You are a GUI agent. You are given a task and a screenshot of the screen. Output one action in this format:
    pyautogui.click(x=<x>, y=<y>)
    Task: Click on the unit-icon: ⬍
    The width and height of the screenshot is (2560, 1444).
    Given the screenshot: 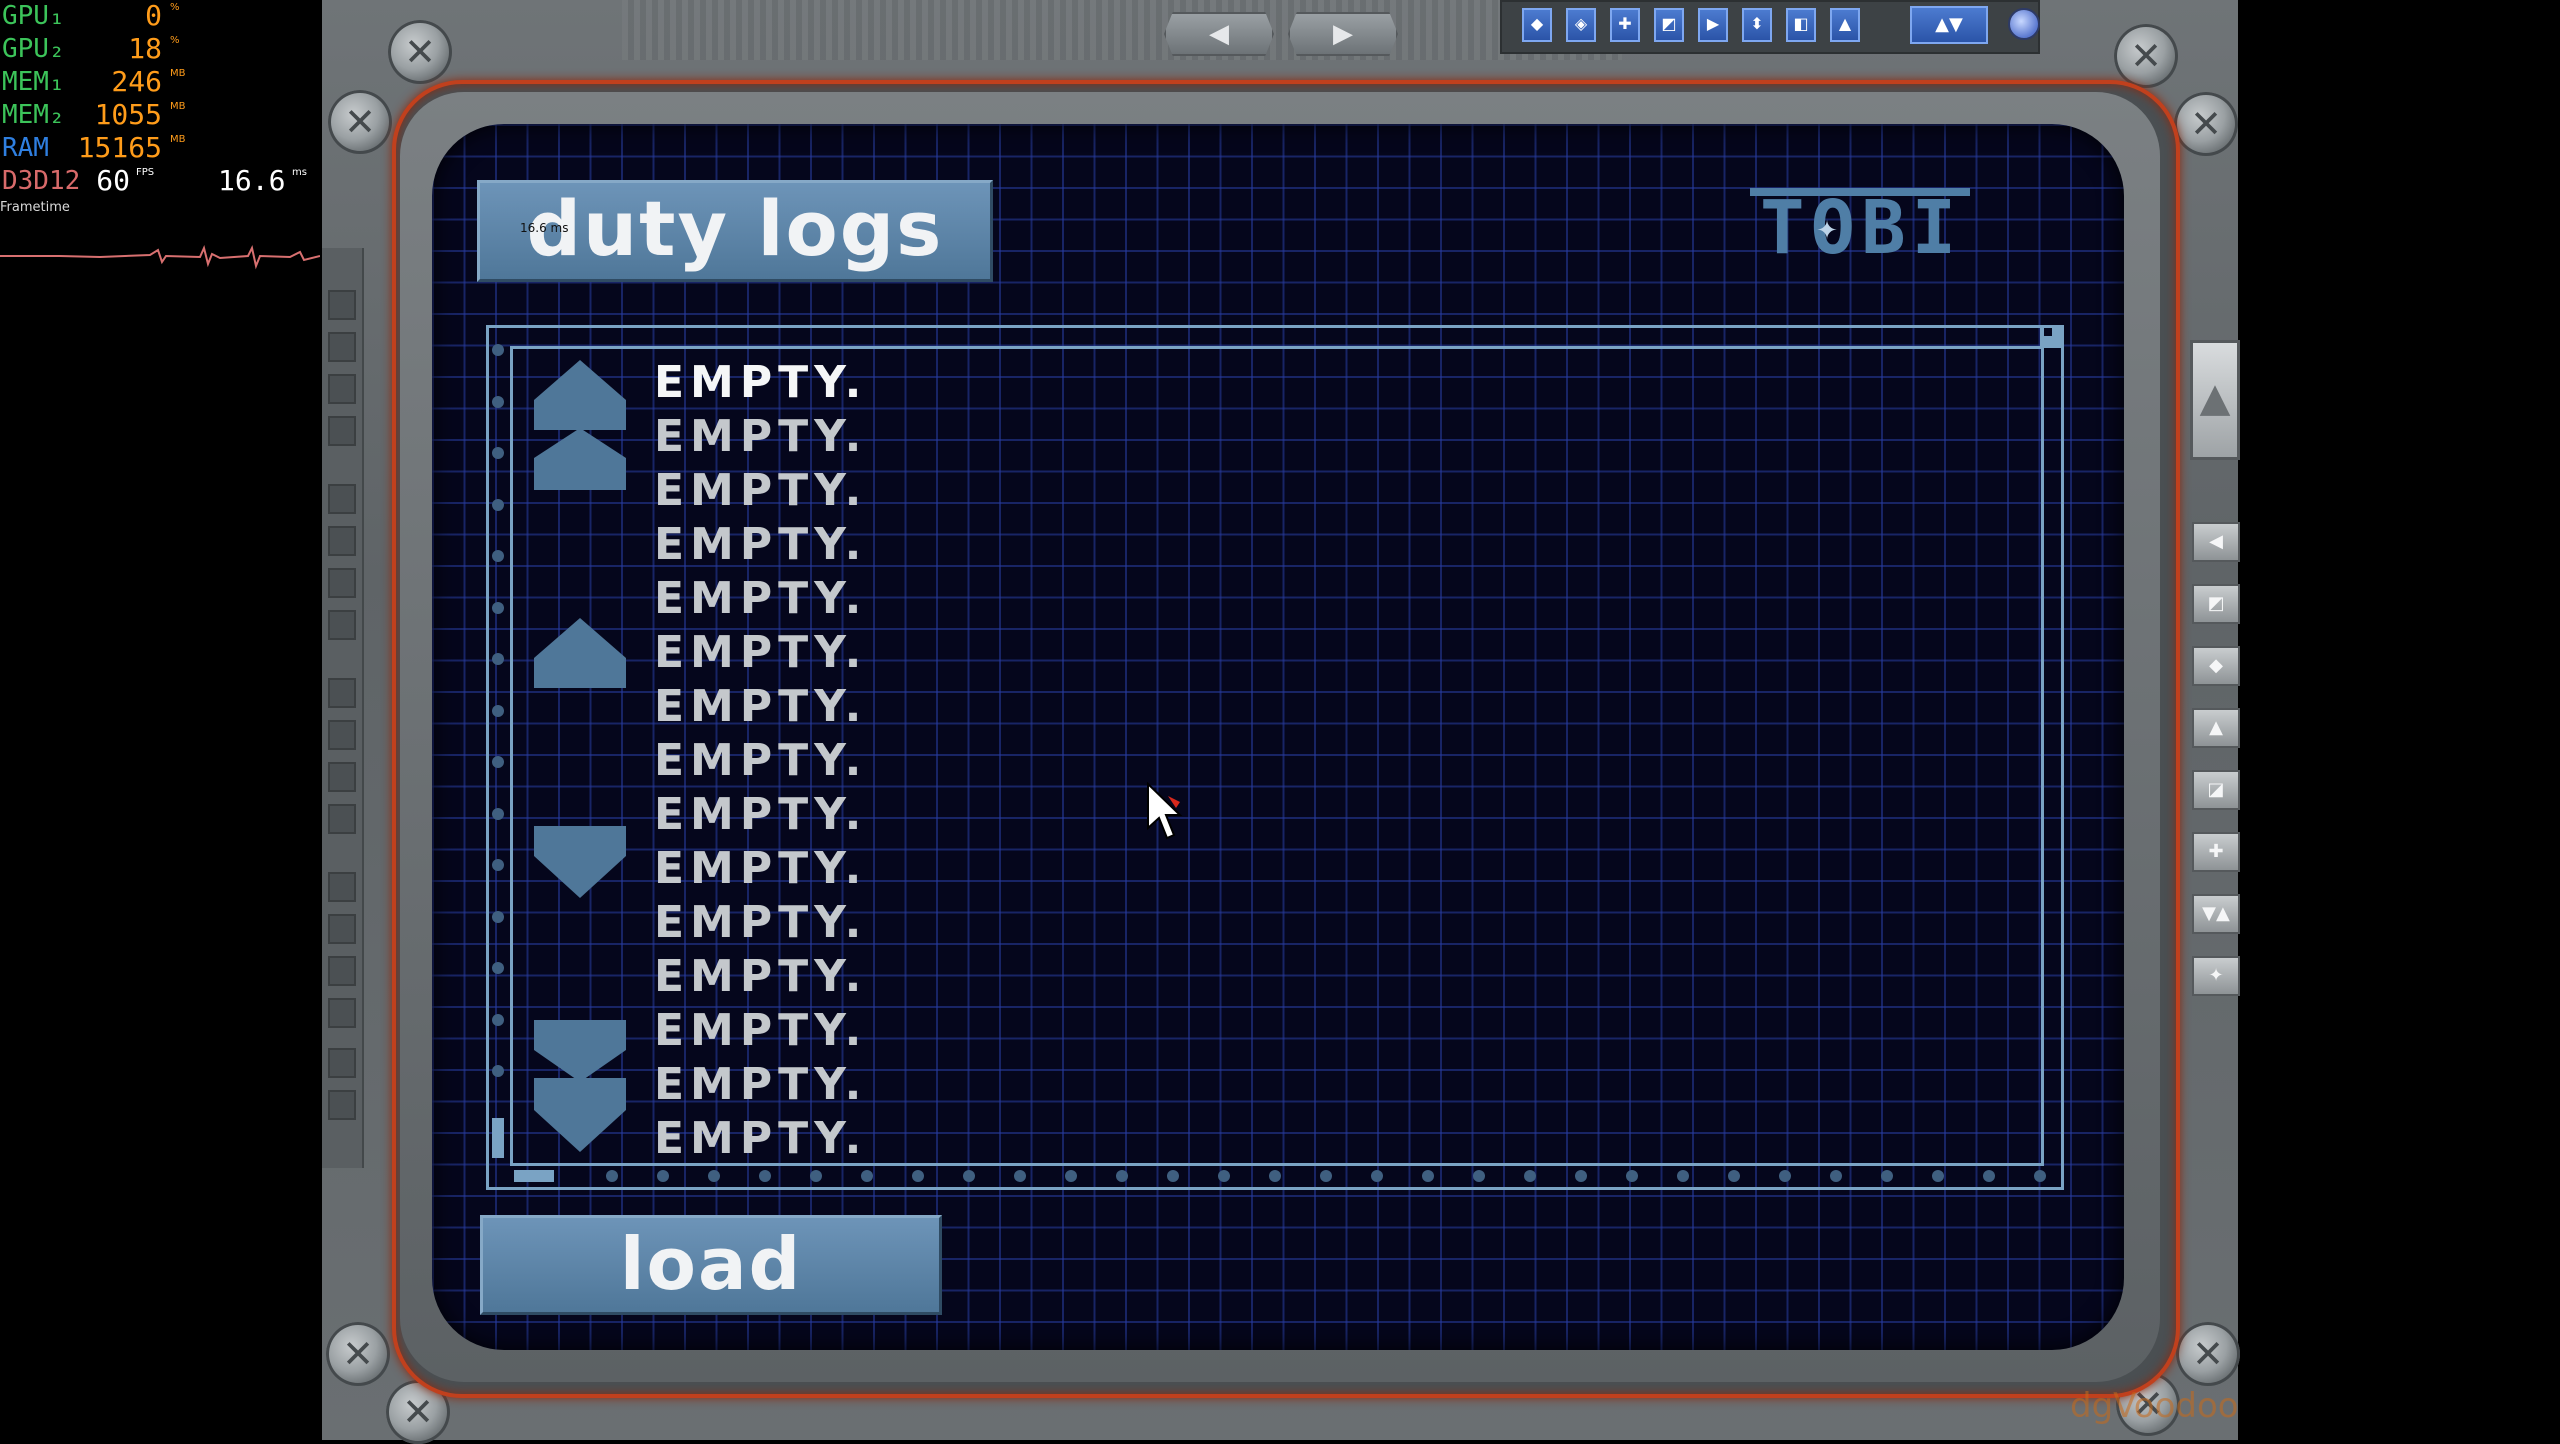 What is the action you would take?
    pyautogui.click(x=1757, y=23)
    